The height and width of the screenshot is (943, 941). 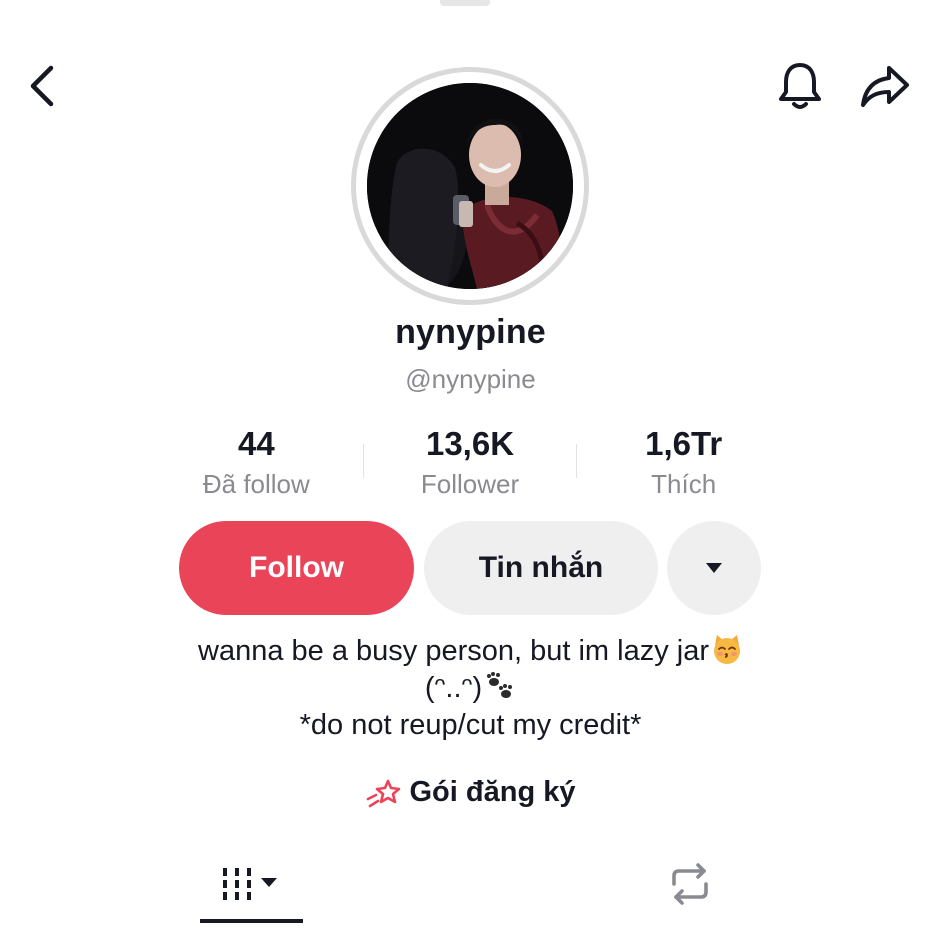 I want to click on avatar, so click(x=470, y=186).